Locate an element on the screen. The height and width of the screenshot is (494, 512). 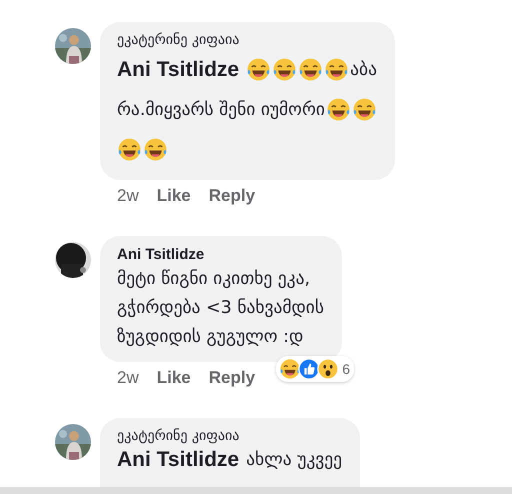
thumbs-up-icon is located at coordinates (309, 369).